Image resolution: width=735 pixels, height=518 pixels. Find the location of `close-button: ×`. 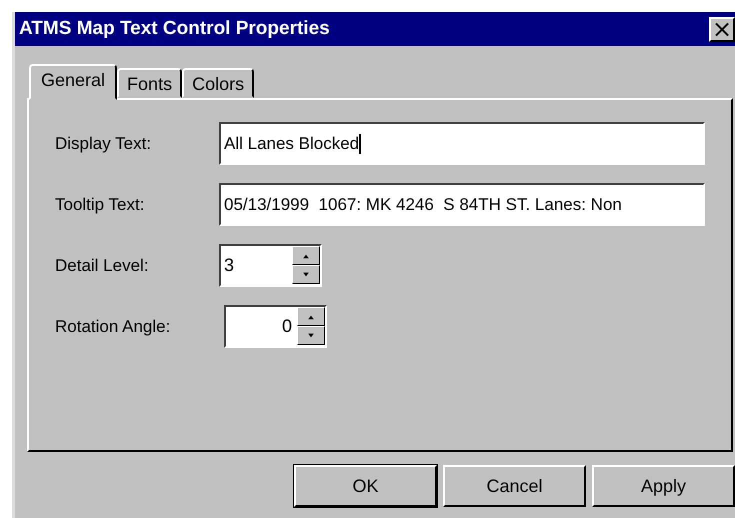

close-button: × is located at coordinates (722, 29).